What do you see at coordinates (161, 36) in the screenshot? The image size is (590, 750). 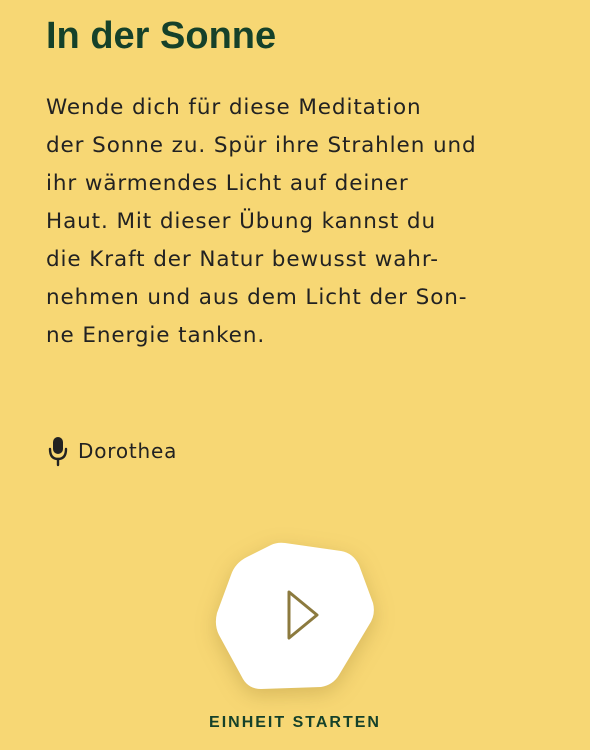 I see `page-title: In der Sonne` at bounding box center [161, 36].